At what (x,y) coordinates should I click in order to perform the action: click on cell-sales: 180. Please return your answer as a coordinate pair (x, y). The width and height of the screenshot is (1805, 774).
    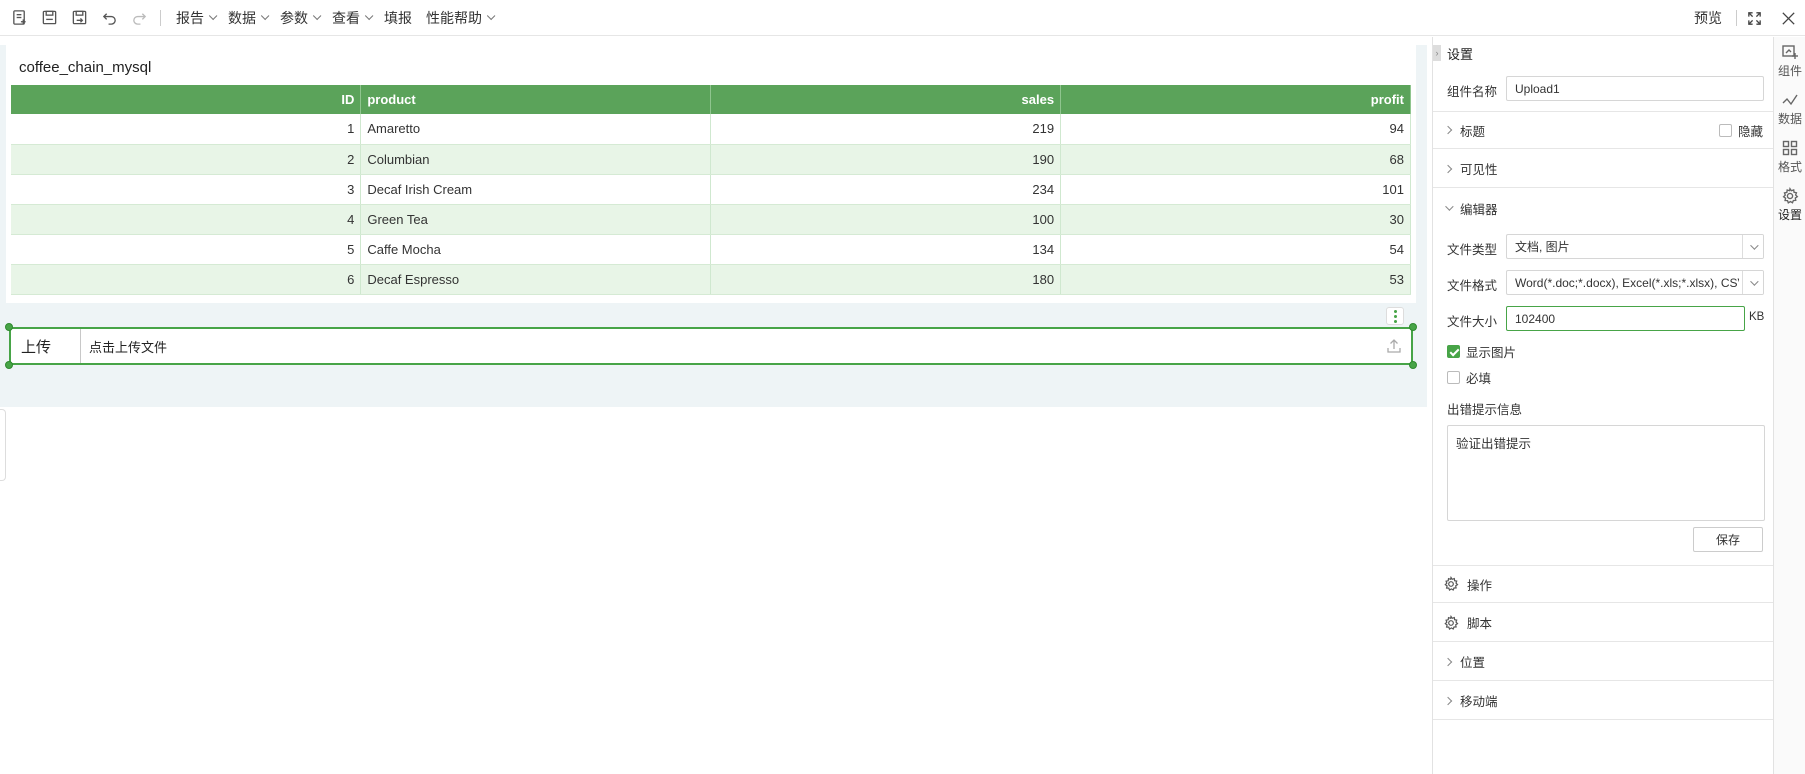
    Looking at the image, I should click on (886, 279).